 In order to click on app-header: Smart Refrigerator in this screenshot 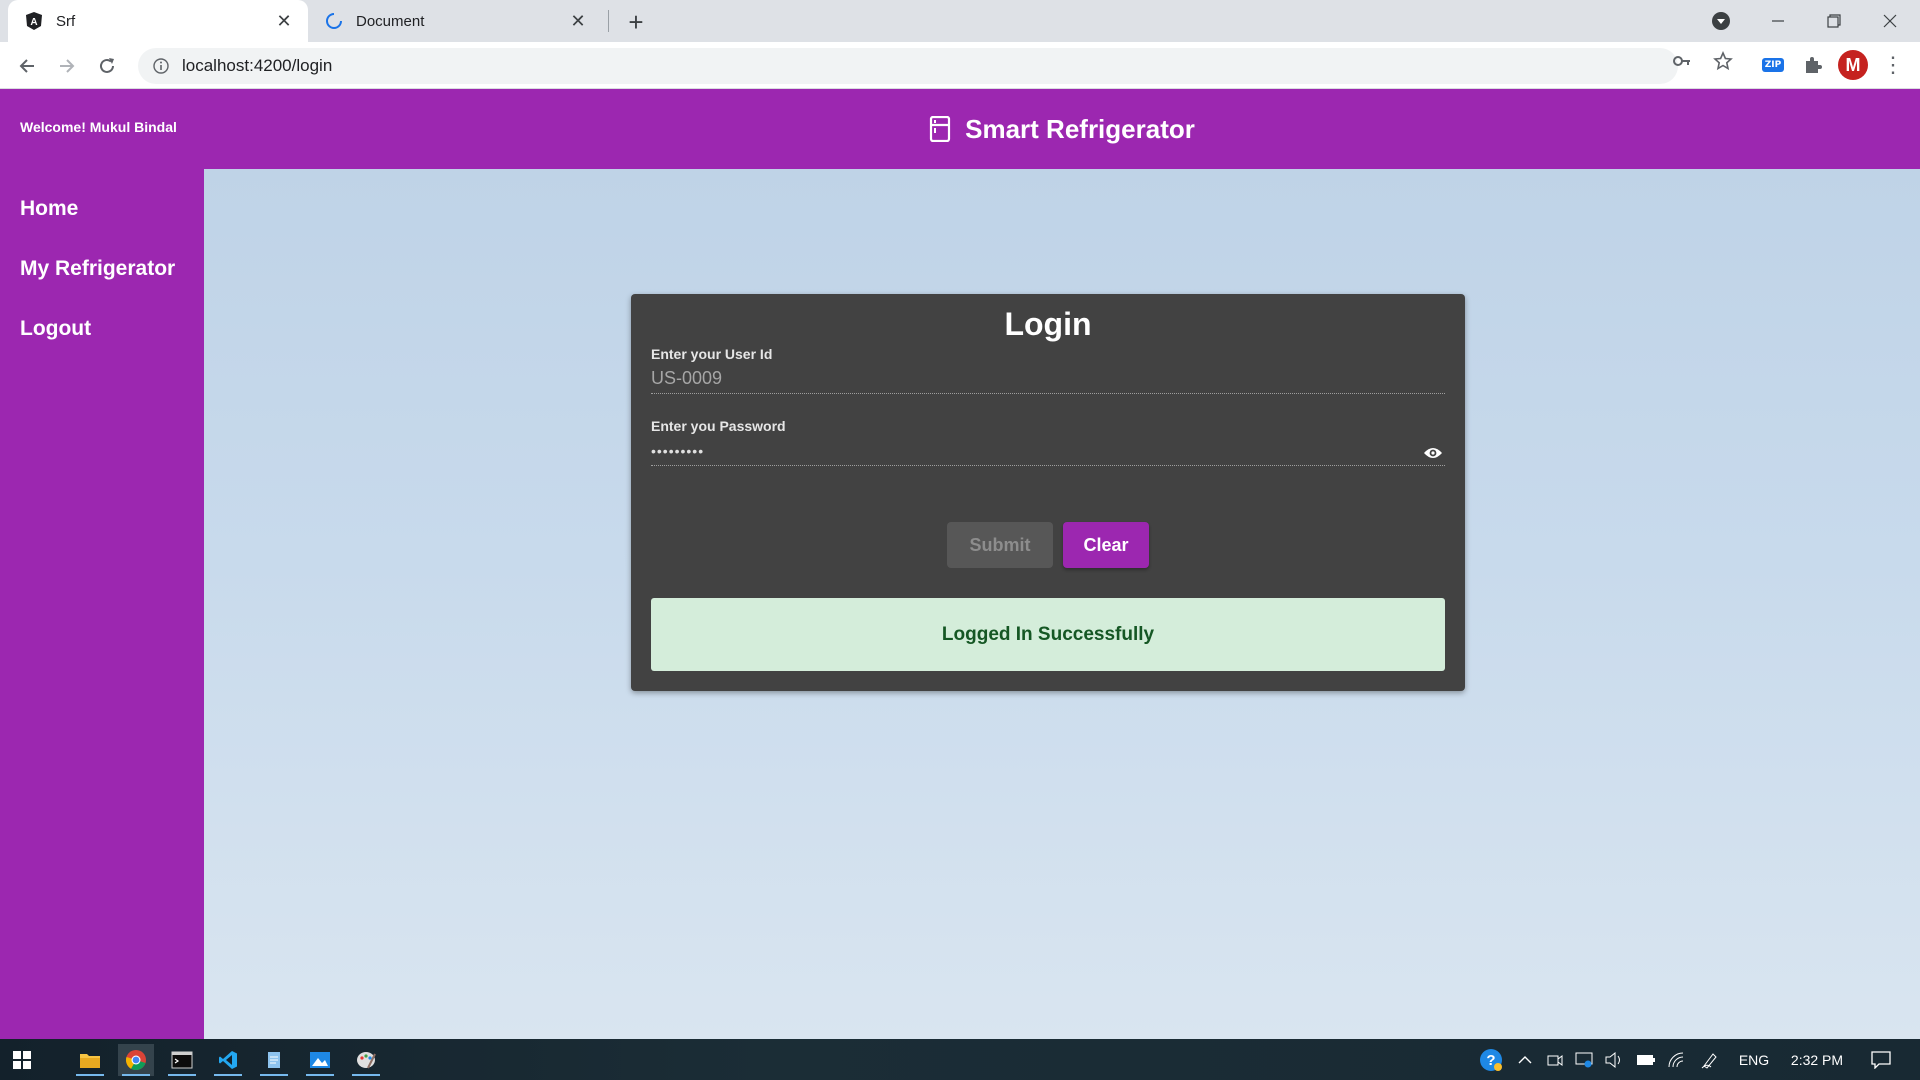, I will do `click(1062, 129)`.